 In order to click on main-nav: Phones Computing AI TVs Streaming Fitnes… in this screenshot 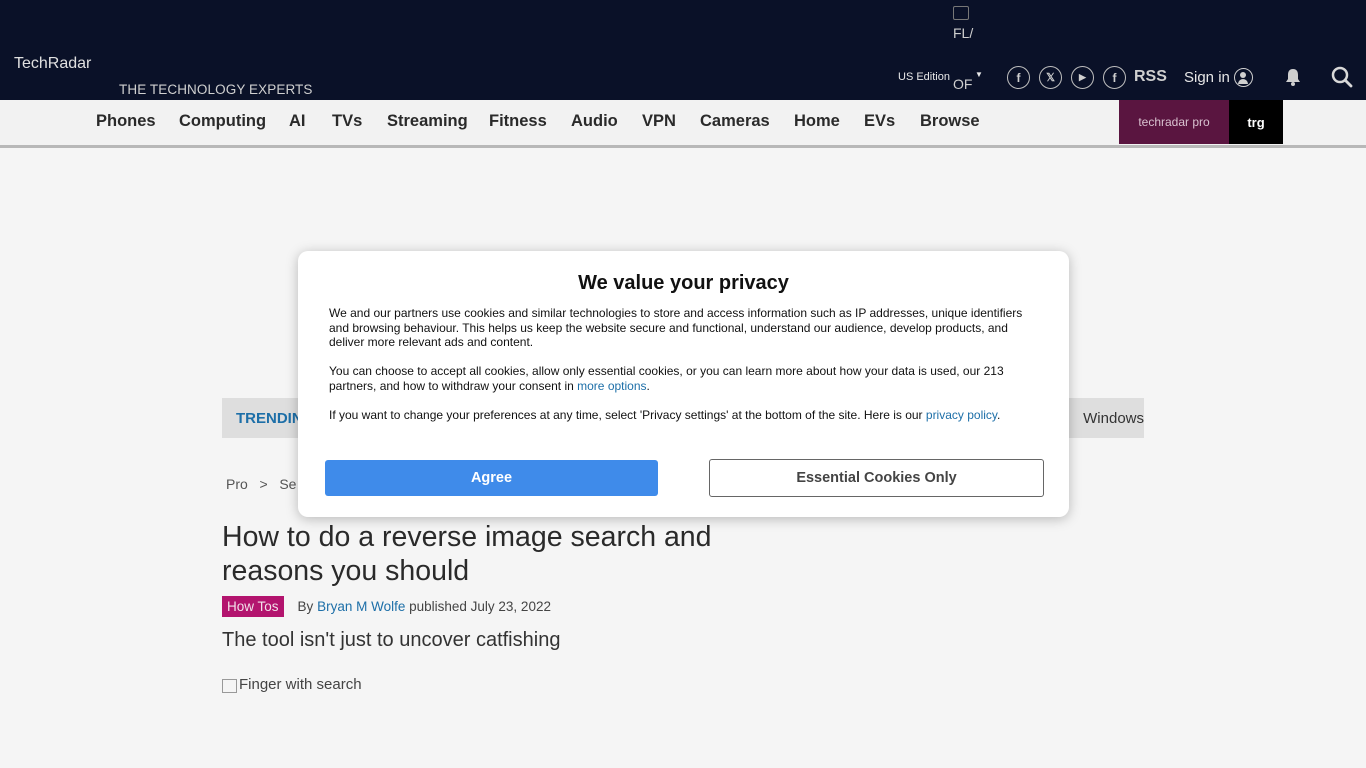, I will do `click(683, 124)`.